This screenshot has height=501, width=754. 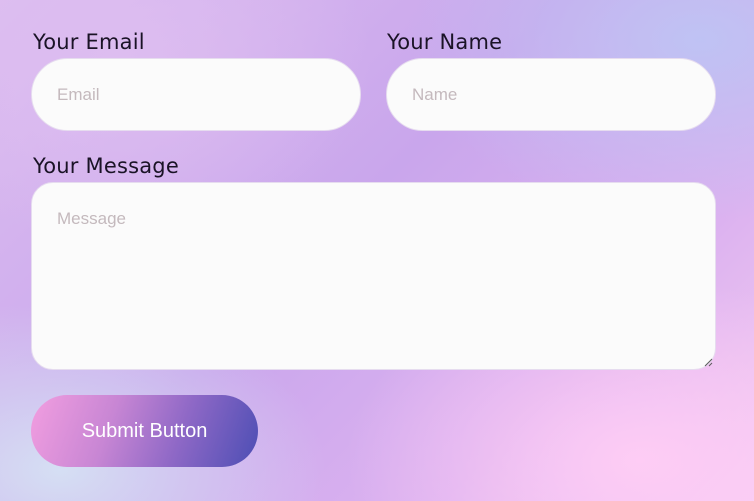 What do you see at coordinates (708, 362) in the screenshot?
I see `resize-handle-icon` at bounding box center [708, 362].